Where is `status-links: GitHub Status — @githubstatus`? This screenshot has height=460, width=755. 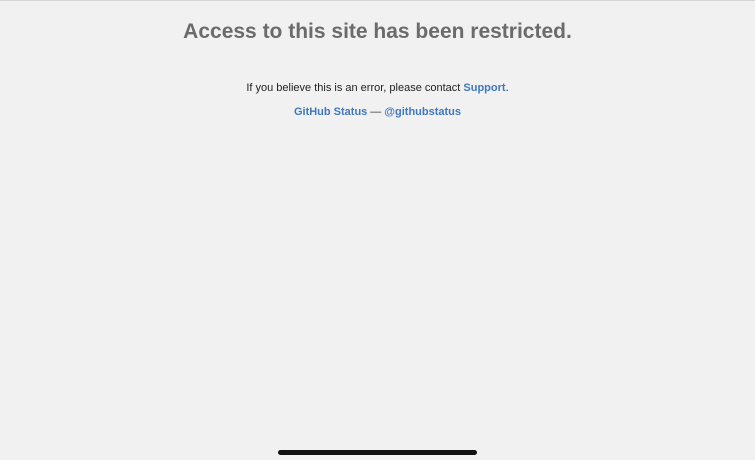
status-links: GitHub Status — @githubstatus is located at coordinates (377, 112).